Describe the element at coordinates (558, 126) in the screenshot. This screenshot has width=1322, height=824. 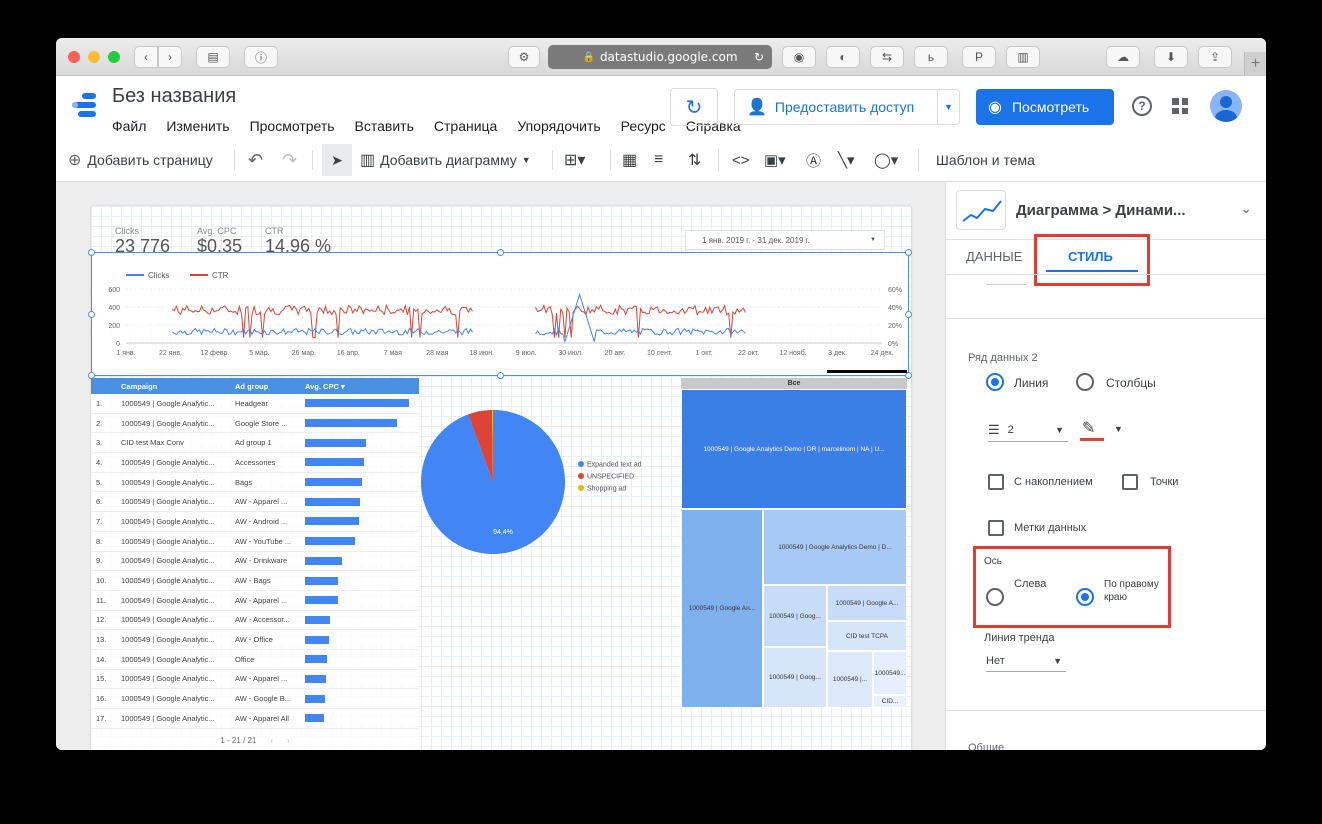
I see `menu-arrange: Упорядочить` at that location.